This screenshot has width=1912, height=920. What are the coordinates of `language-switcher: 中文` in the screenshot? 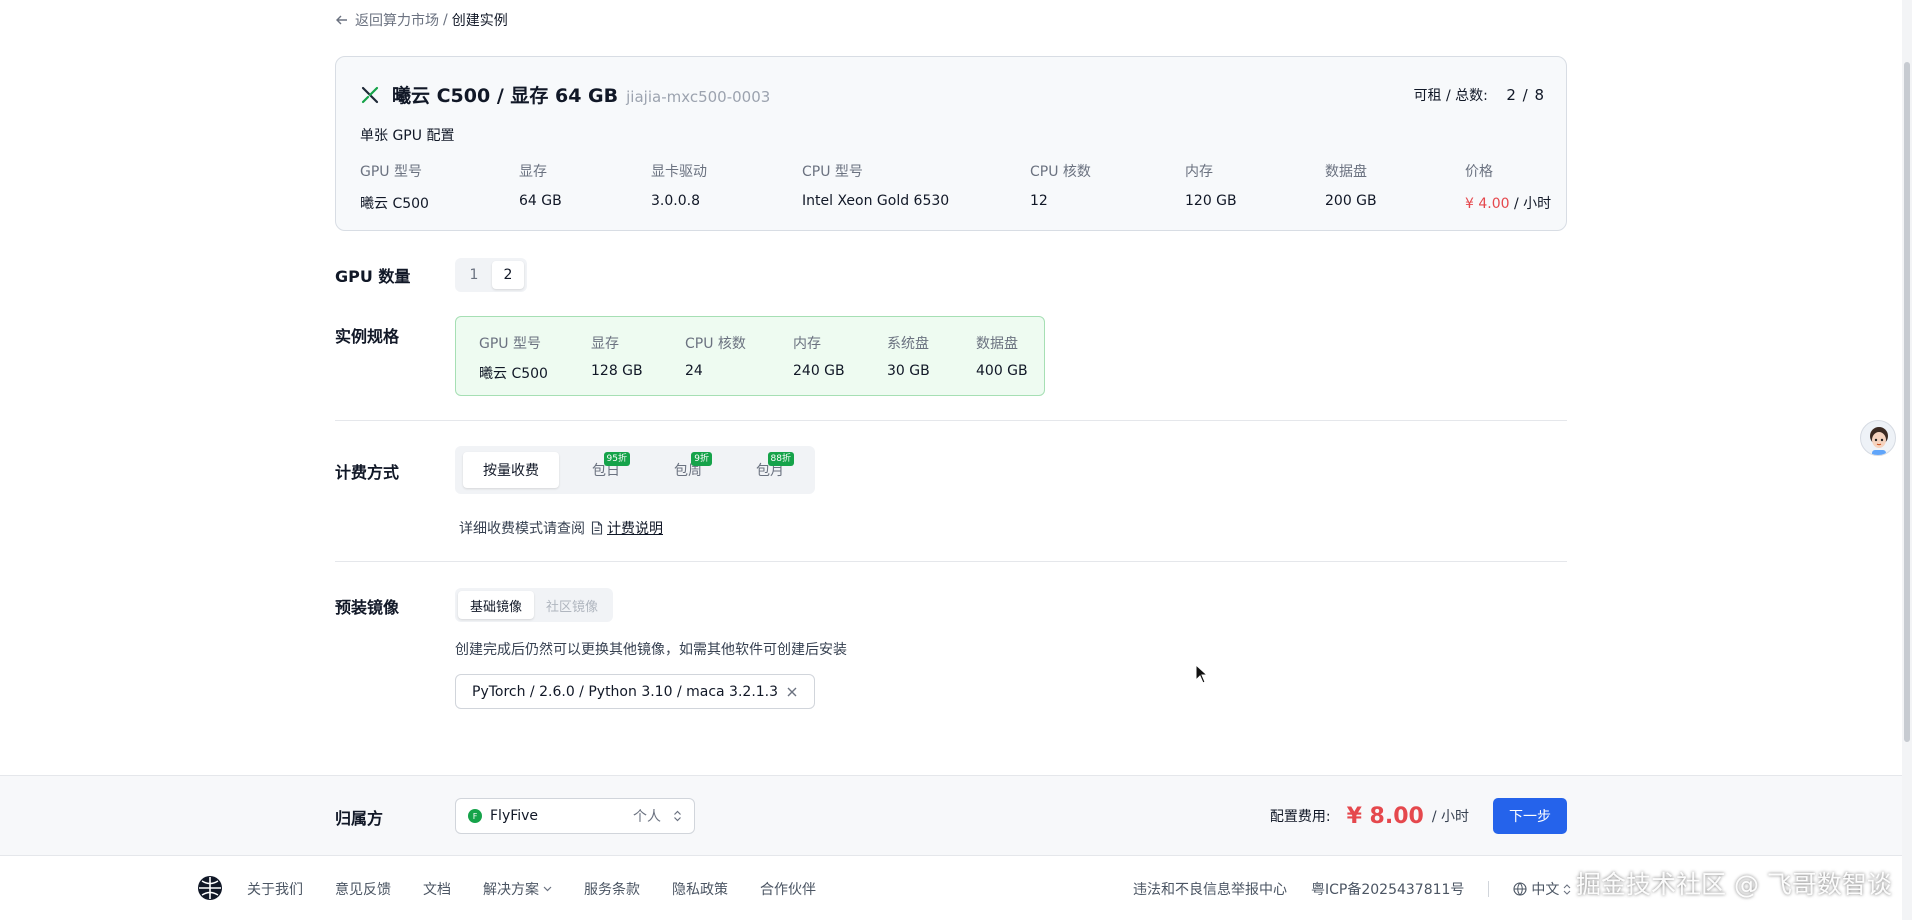 It's located at (1542, 889).